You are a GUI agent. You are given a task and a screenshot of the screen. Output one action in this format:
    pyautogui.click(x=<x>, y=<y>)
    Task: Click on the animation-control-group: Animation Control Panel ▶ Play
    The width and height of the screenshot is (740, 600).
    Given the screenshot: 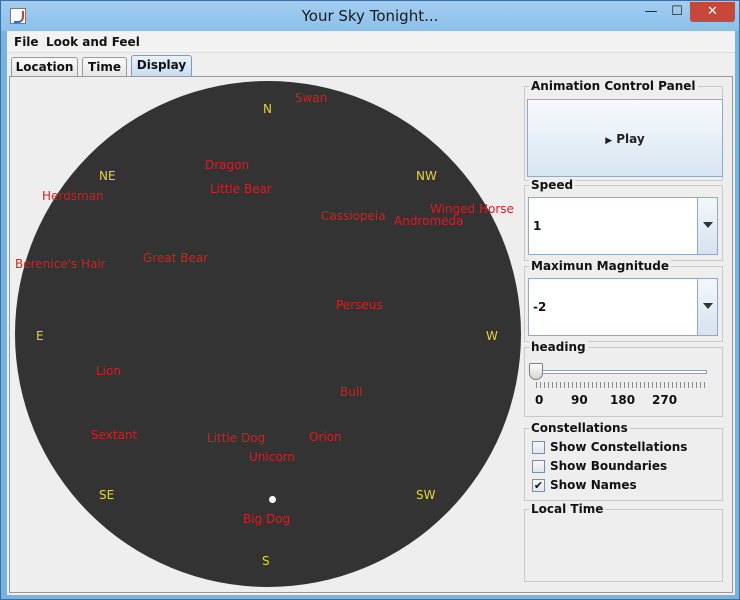 What is the action you would take?
    pyautogui.click(x=623, y=130)
    